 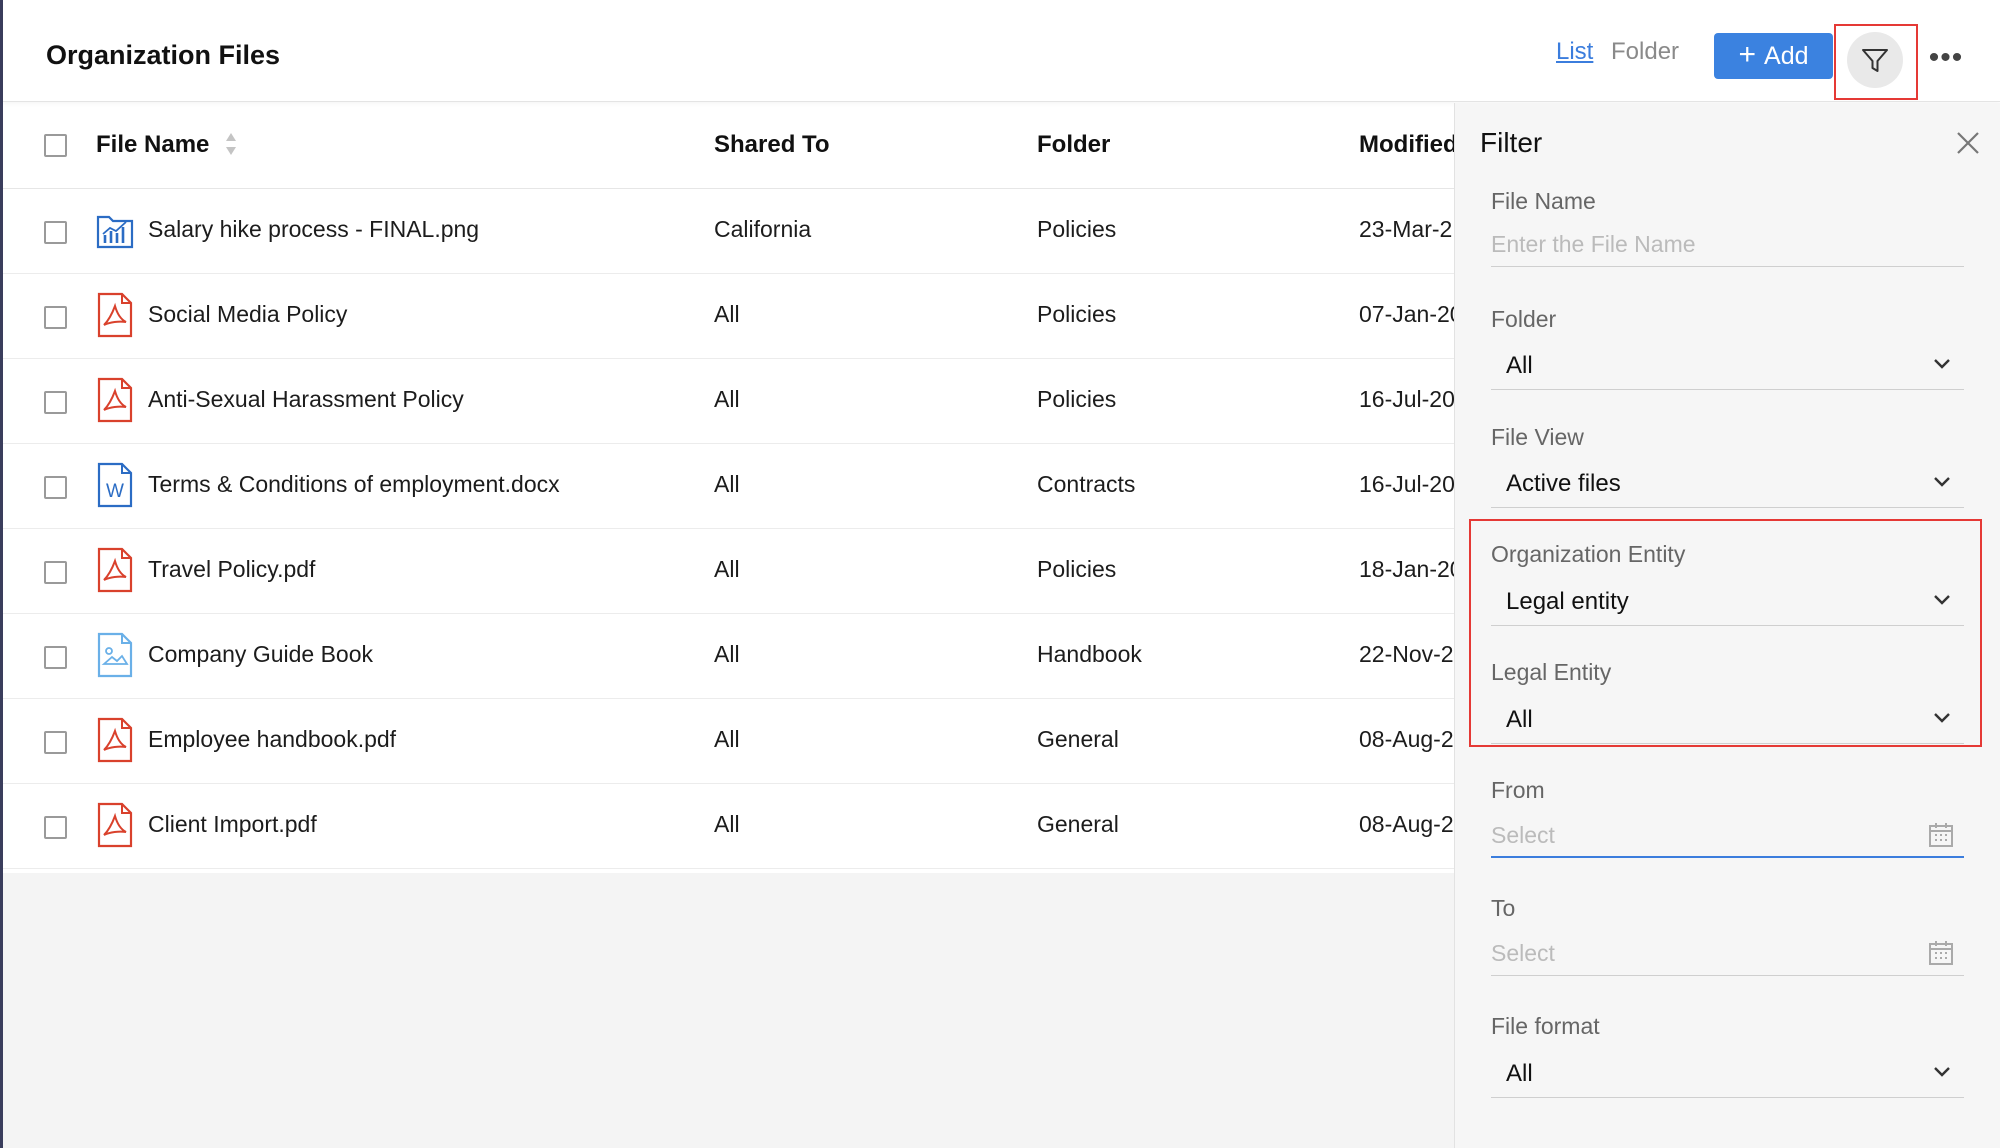 I want to click on to-label: To, so click(x=1503, y=908).